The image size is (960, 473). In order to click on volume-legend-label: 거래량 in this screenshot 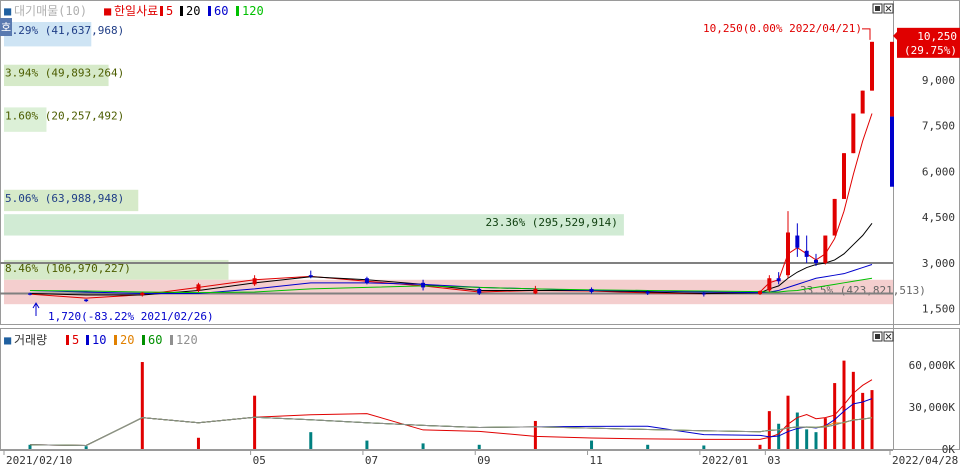, I will do `click(30, 340)`.